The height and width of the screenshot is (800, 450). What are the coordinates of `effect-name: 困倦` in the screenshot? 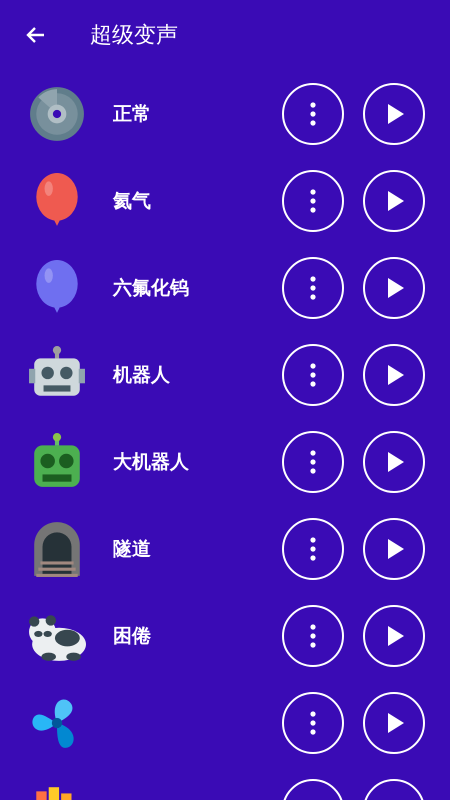 It's located at (132, 636).